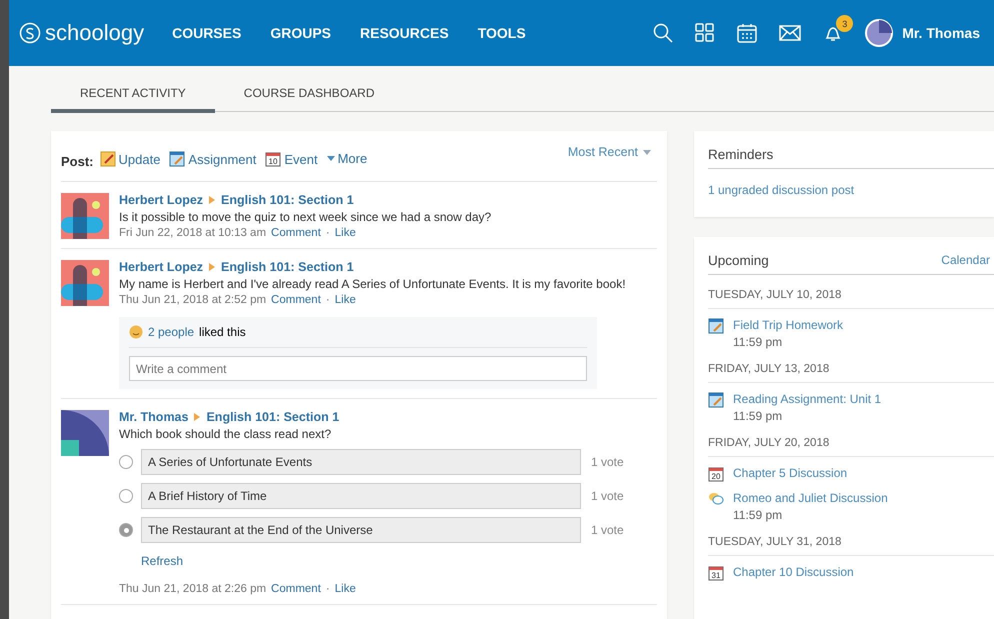  I want to click on user-menu: Mr. Thomas, so click(922, 33).